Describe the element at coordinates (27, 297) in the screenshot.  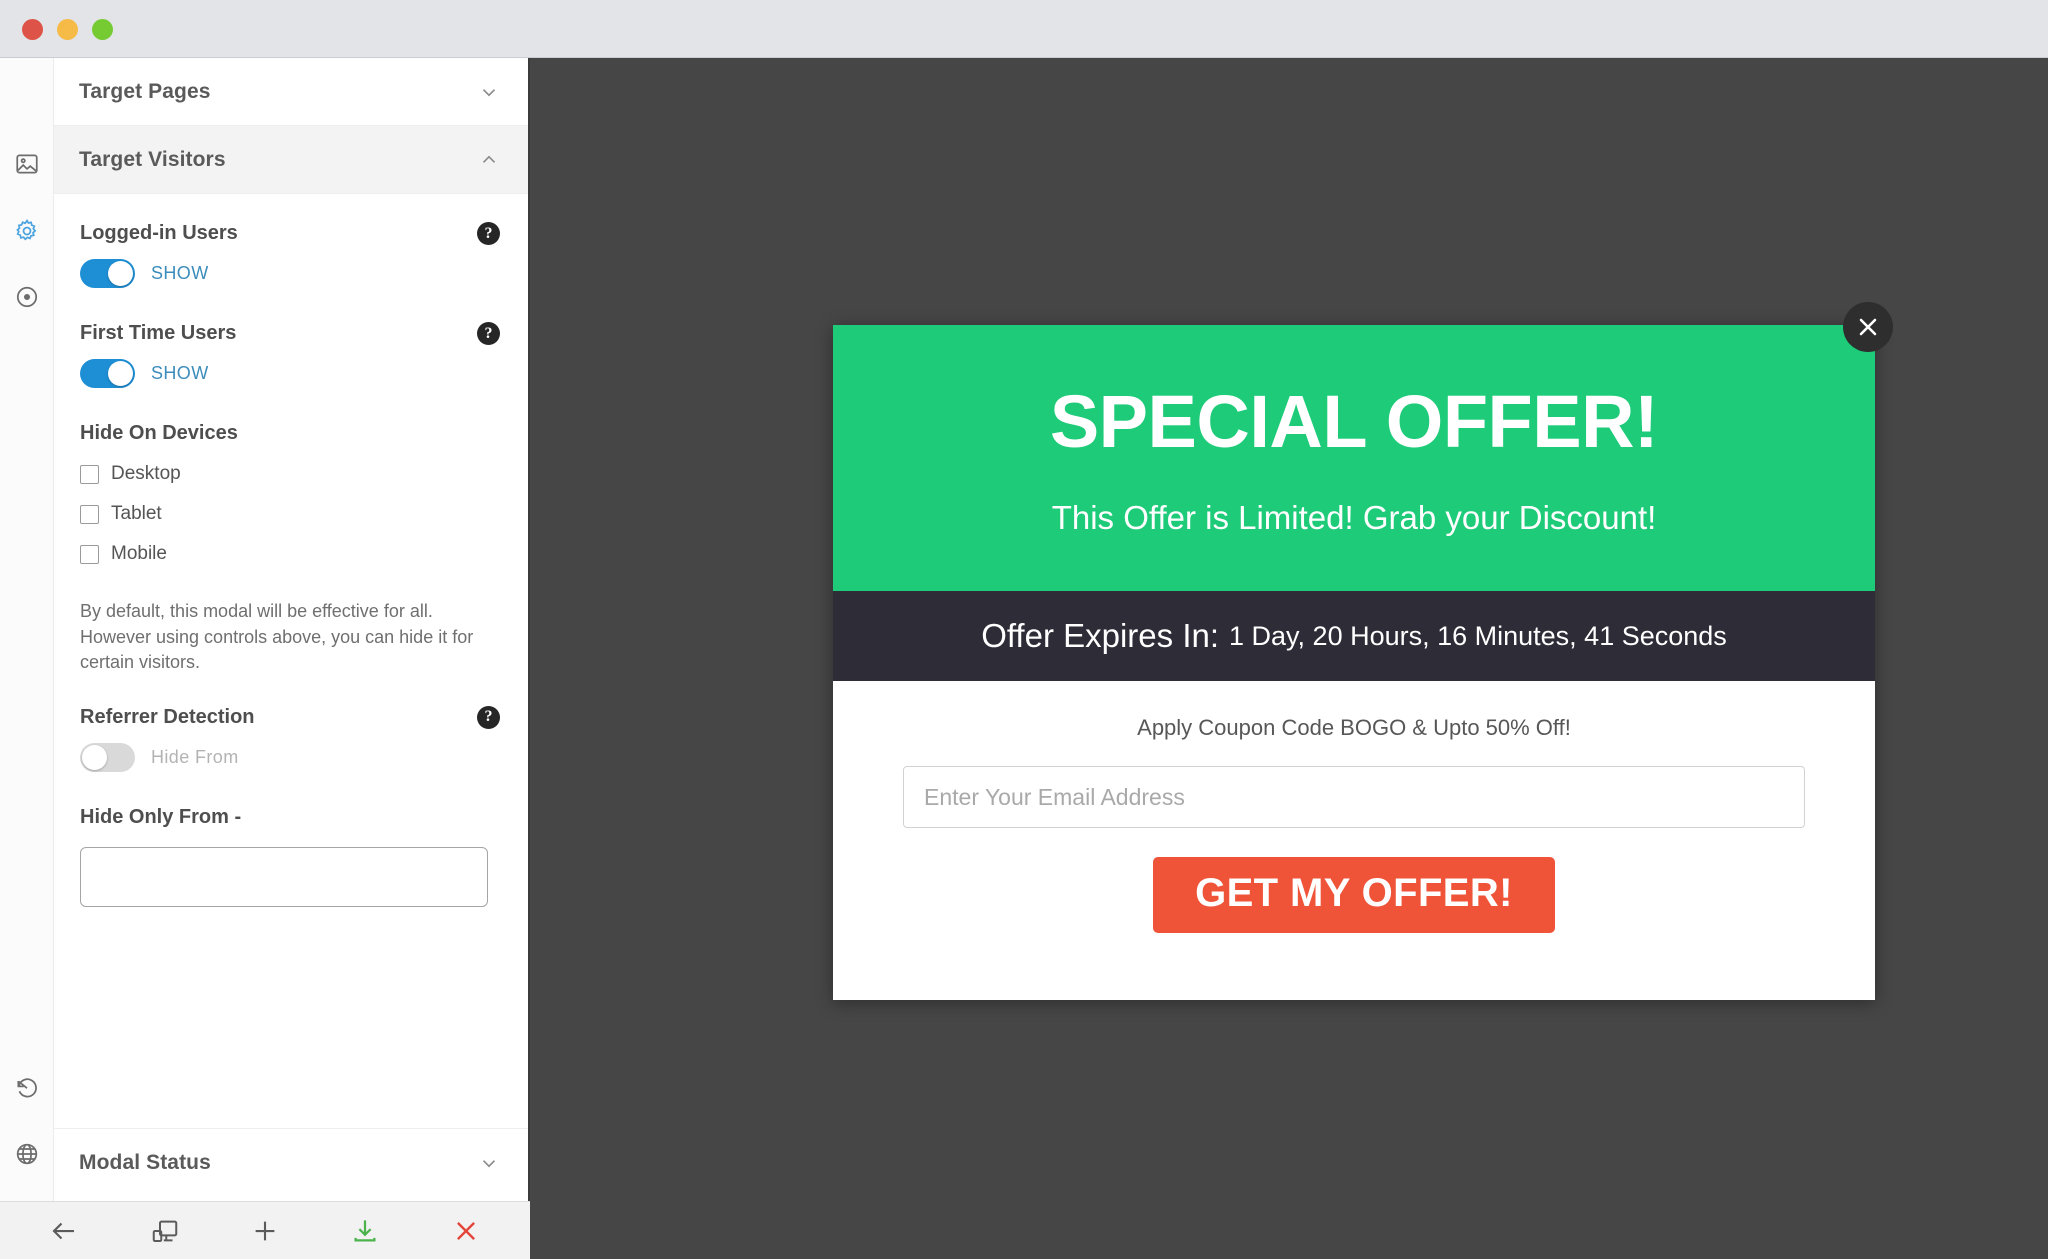
I see `target-icon` at that location.